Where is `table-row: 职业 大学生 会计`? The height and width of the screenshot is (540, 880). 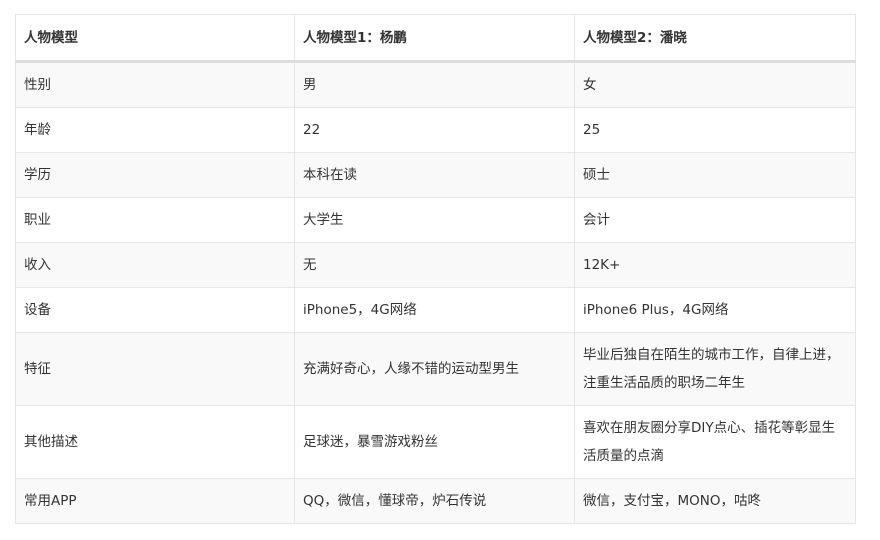
table-row: 职业 大学生 会计 is located at coordinates (435, 220).